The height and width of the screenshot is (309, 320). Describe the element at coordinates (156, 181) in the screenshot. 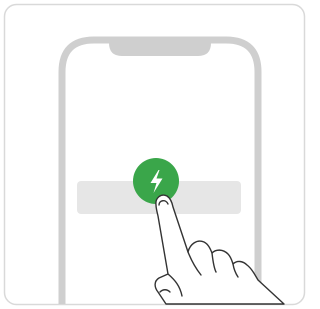

I see `action-button` at that location.